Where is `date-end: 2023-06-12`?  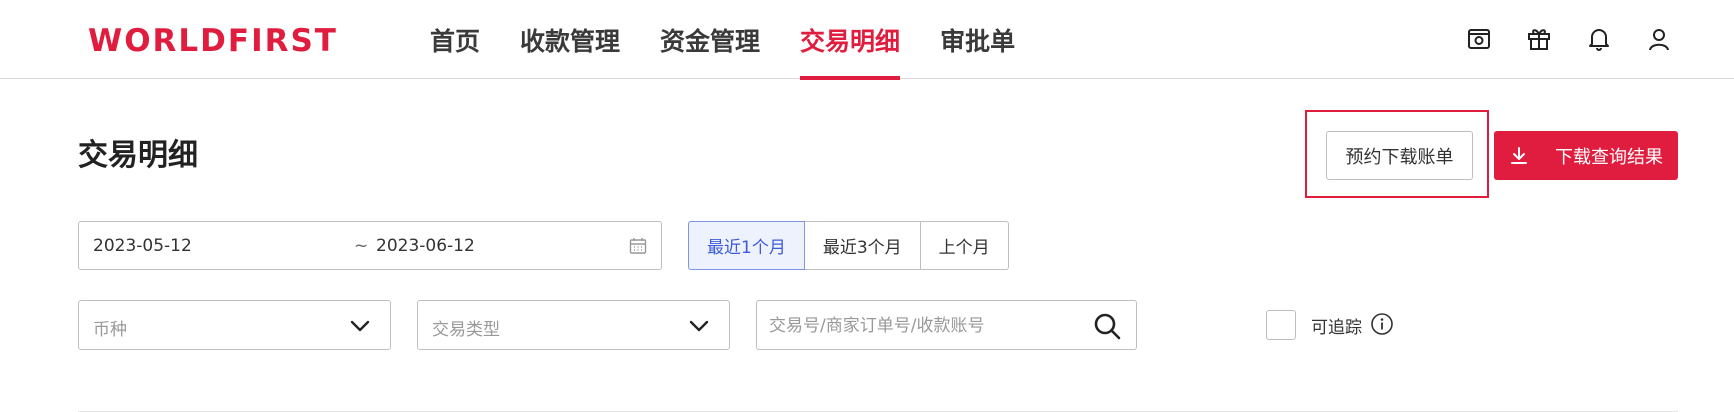
date-end: 2023-06-12 is located at coordinates (425, 246).